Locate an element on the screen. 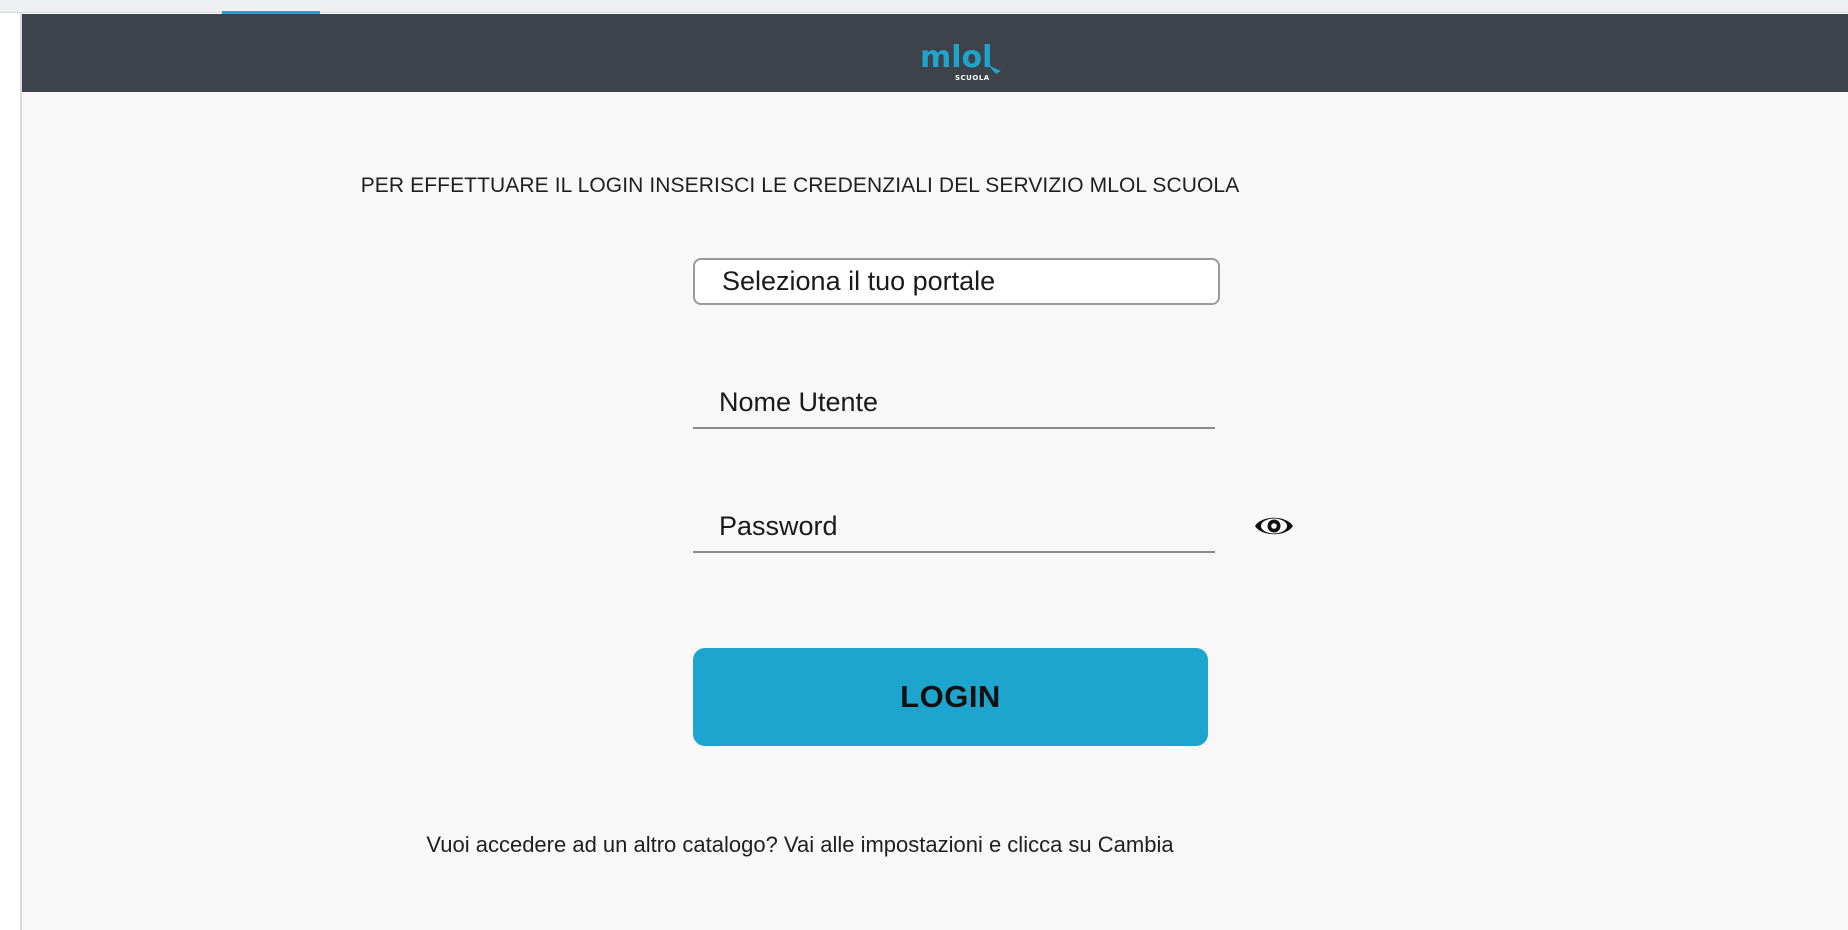 The image size is (1848, 930). logo-wordmark: mlol is located at coordinates (956, 57).